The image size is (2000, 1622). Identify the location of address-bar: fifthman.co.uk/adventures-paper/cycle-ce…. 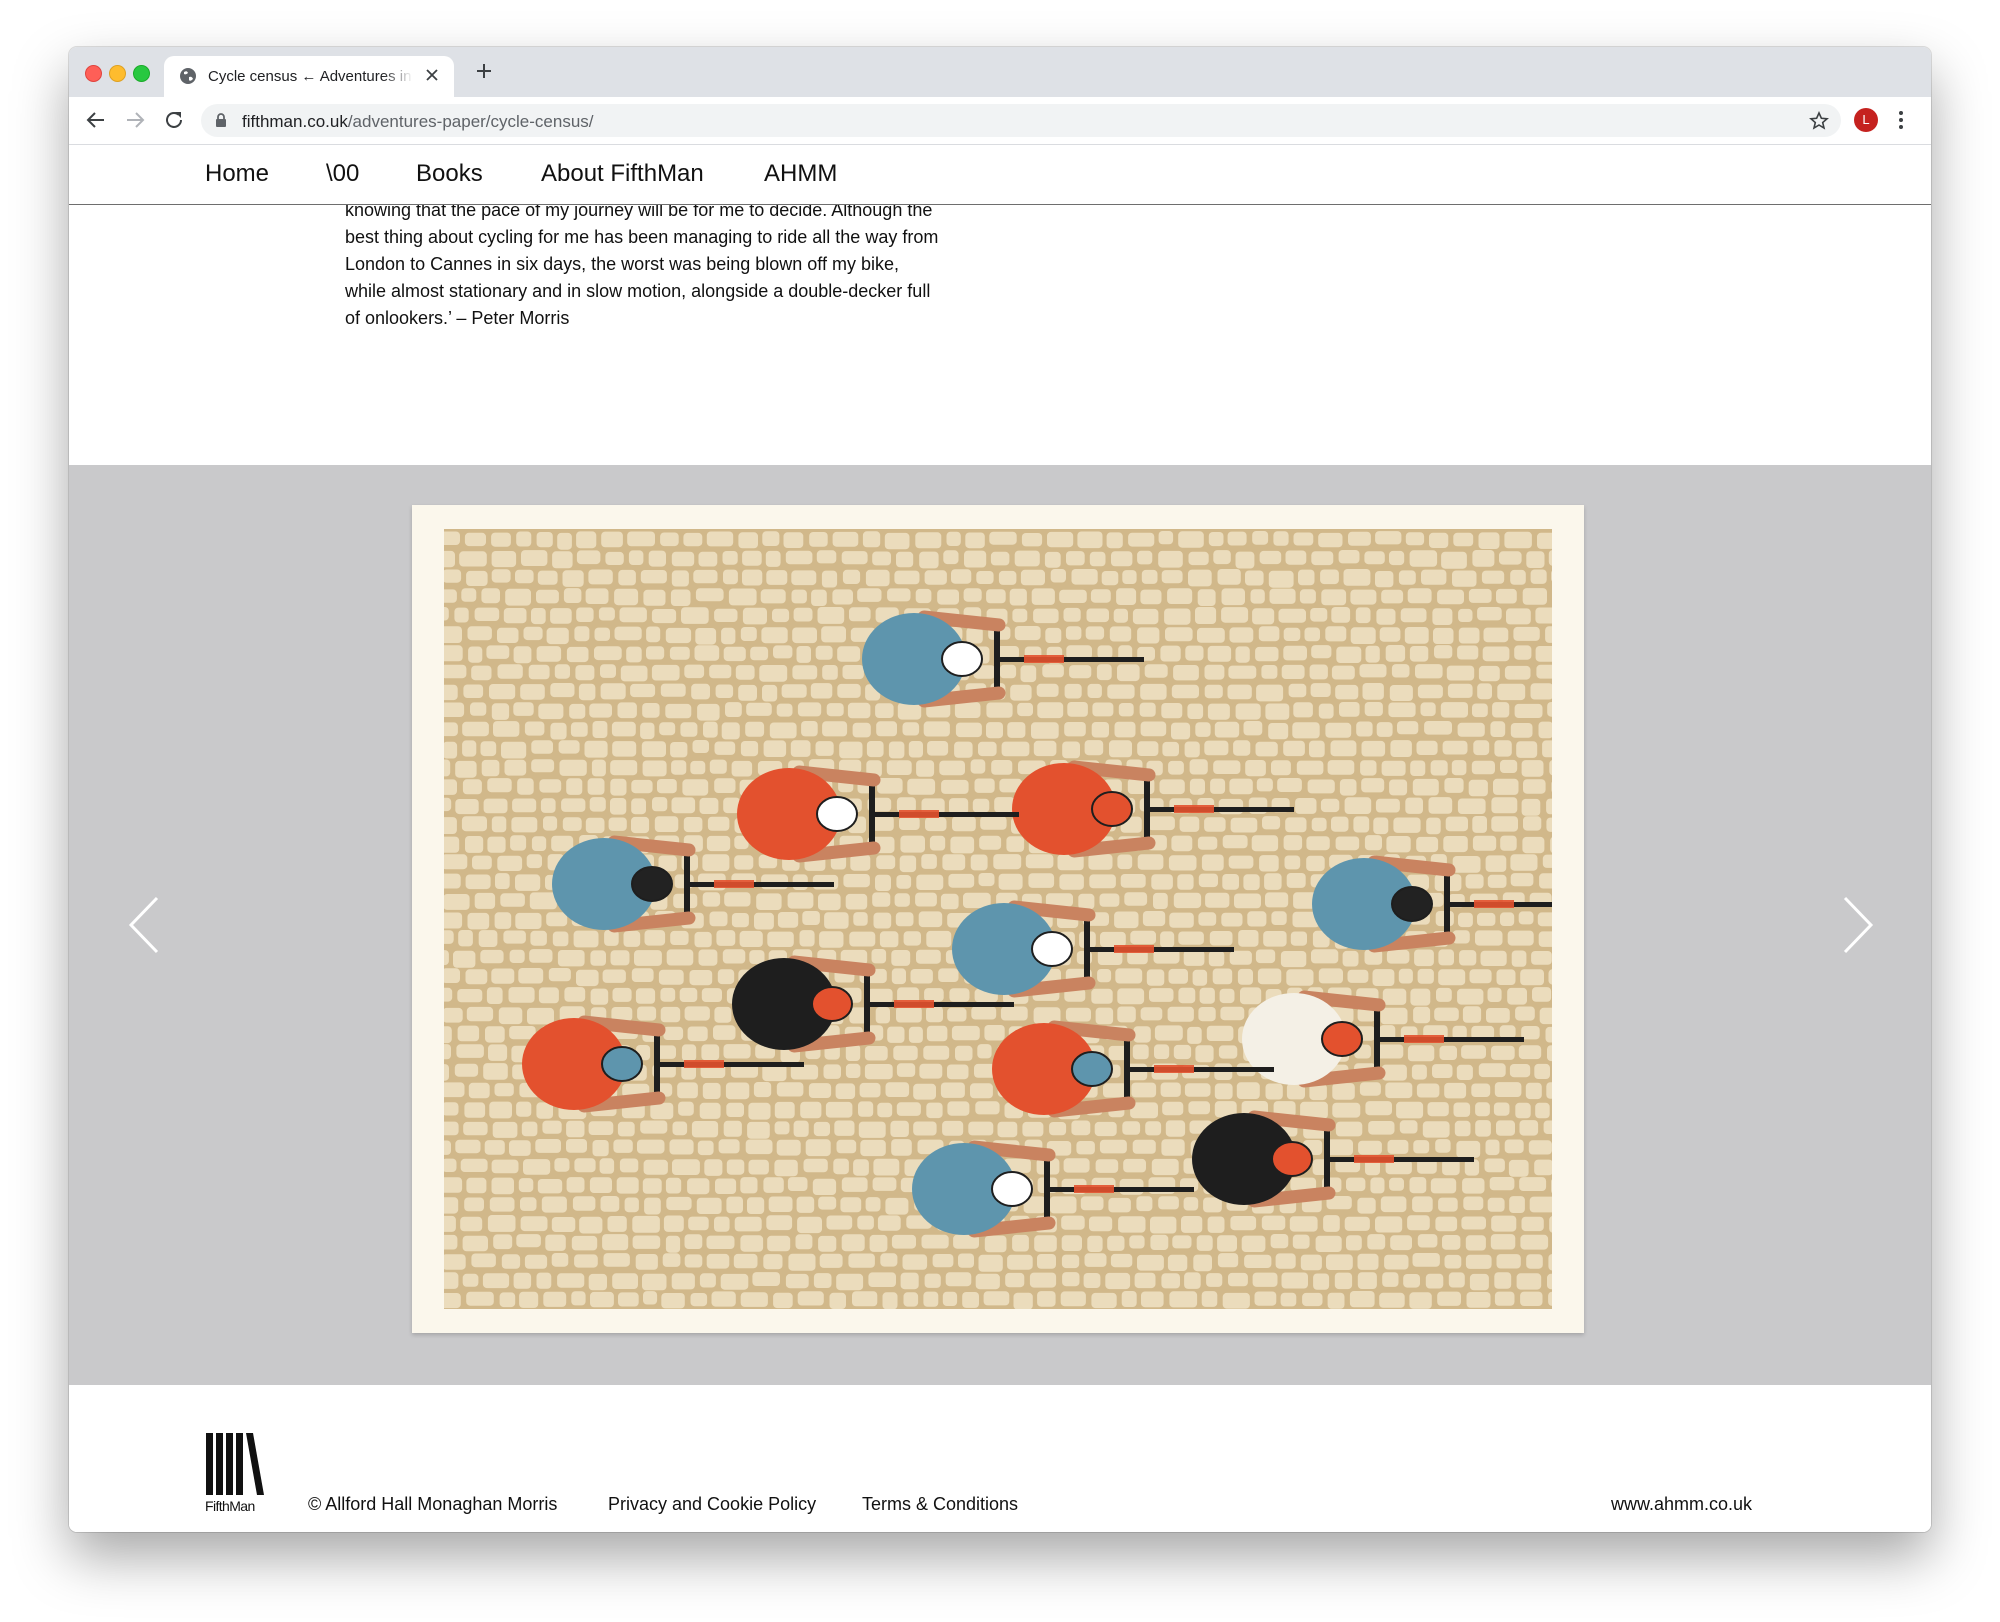
(1021, 120).